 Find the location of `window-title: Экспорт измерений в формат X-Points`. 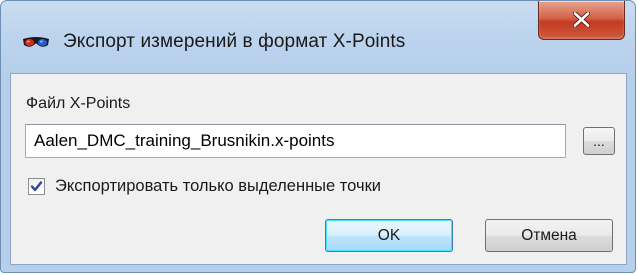

window-title: Экспорт измерений в формат X-Points is located at coordinates (234, 41).